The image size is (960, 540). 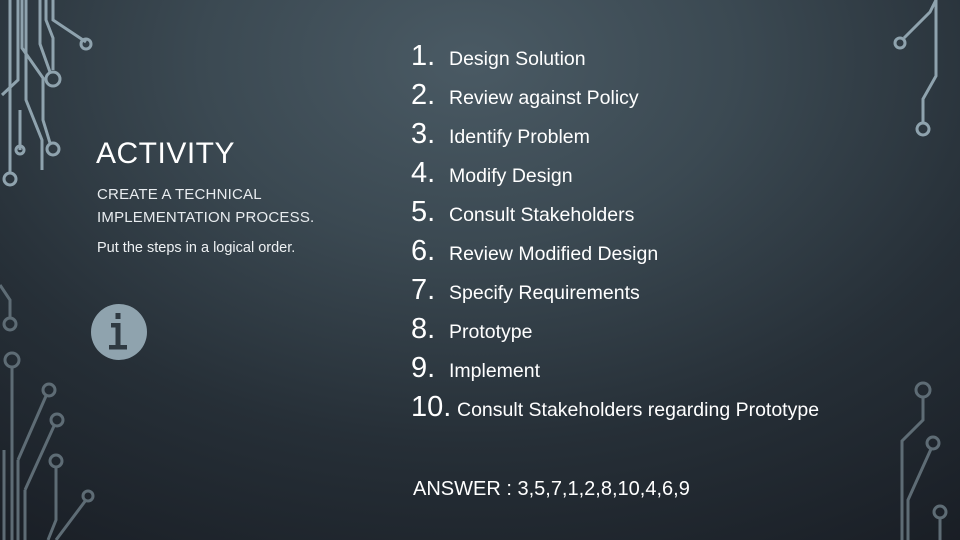 I want to click on info-circle-icon, so click(x=119, y=332).